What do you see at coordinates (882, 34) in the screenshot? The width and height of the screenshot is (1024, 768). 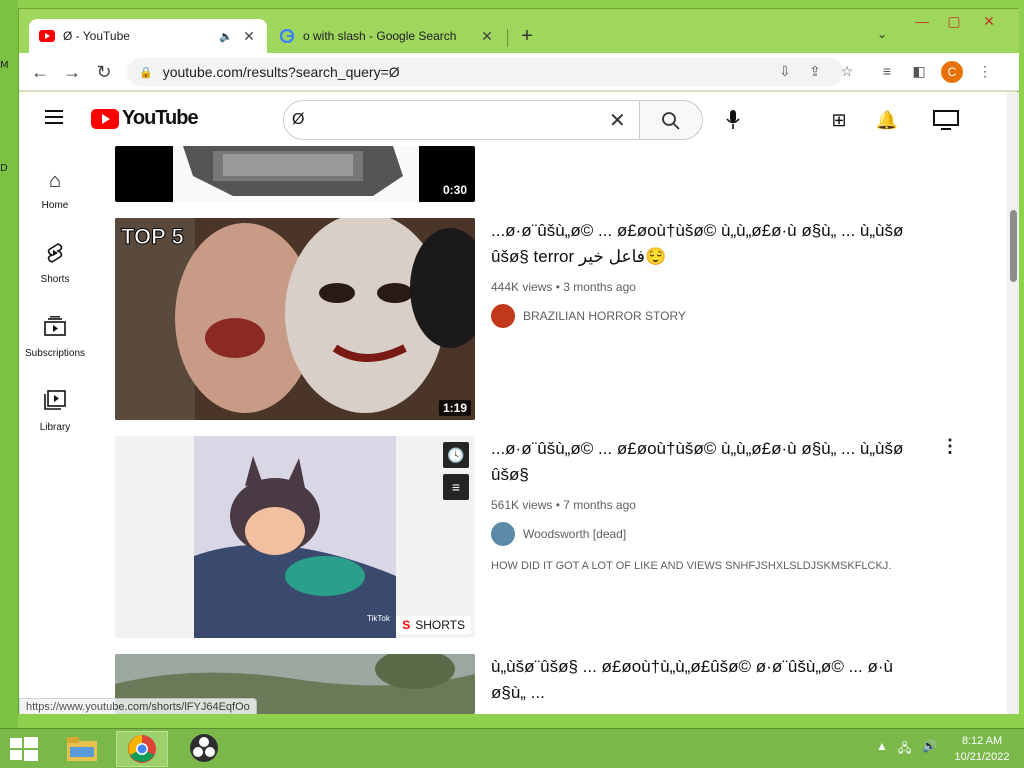 I see `tab-search-chevron-icon: ⌄` at bounding box center [882, 34].